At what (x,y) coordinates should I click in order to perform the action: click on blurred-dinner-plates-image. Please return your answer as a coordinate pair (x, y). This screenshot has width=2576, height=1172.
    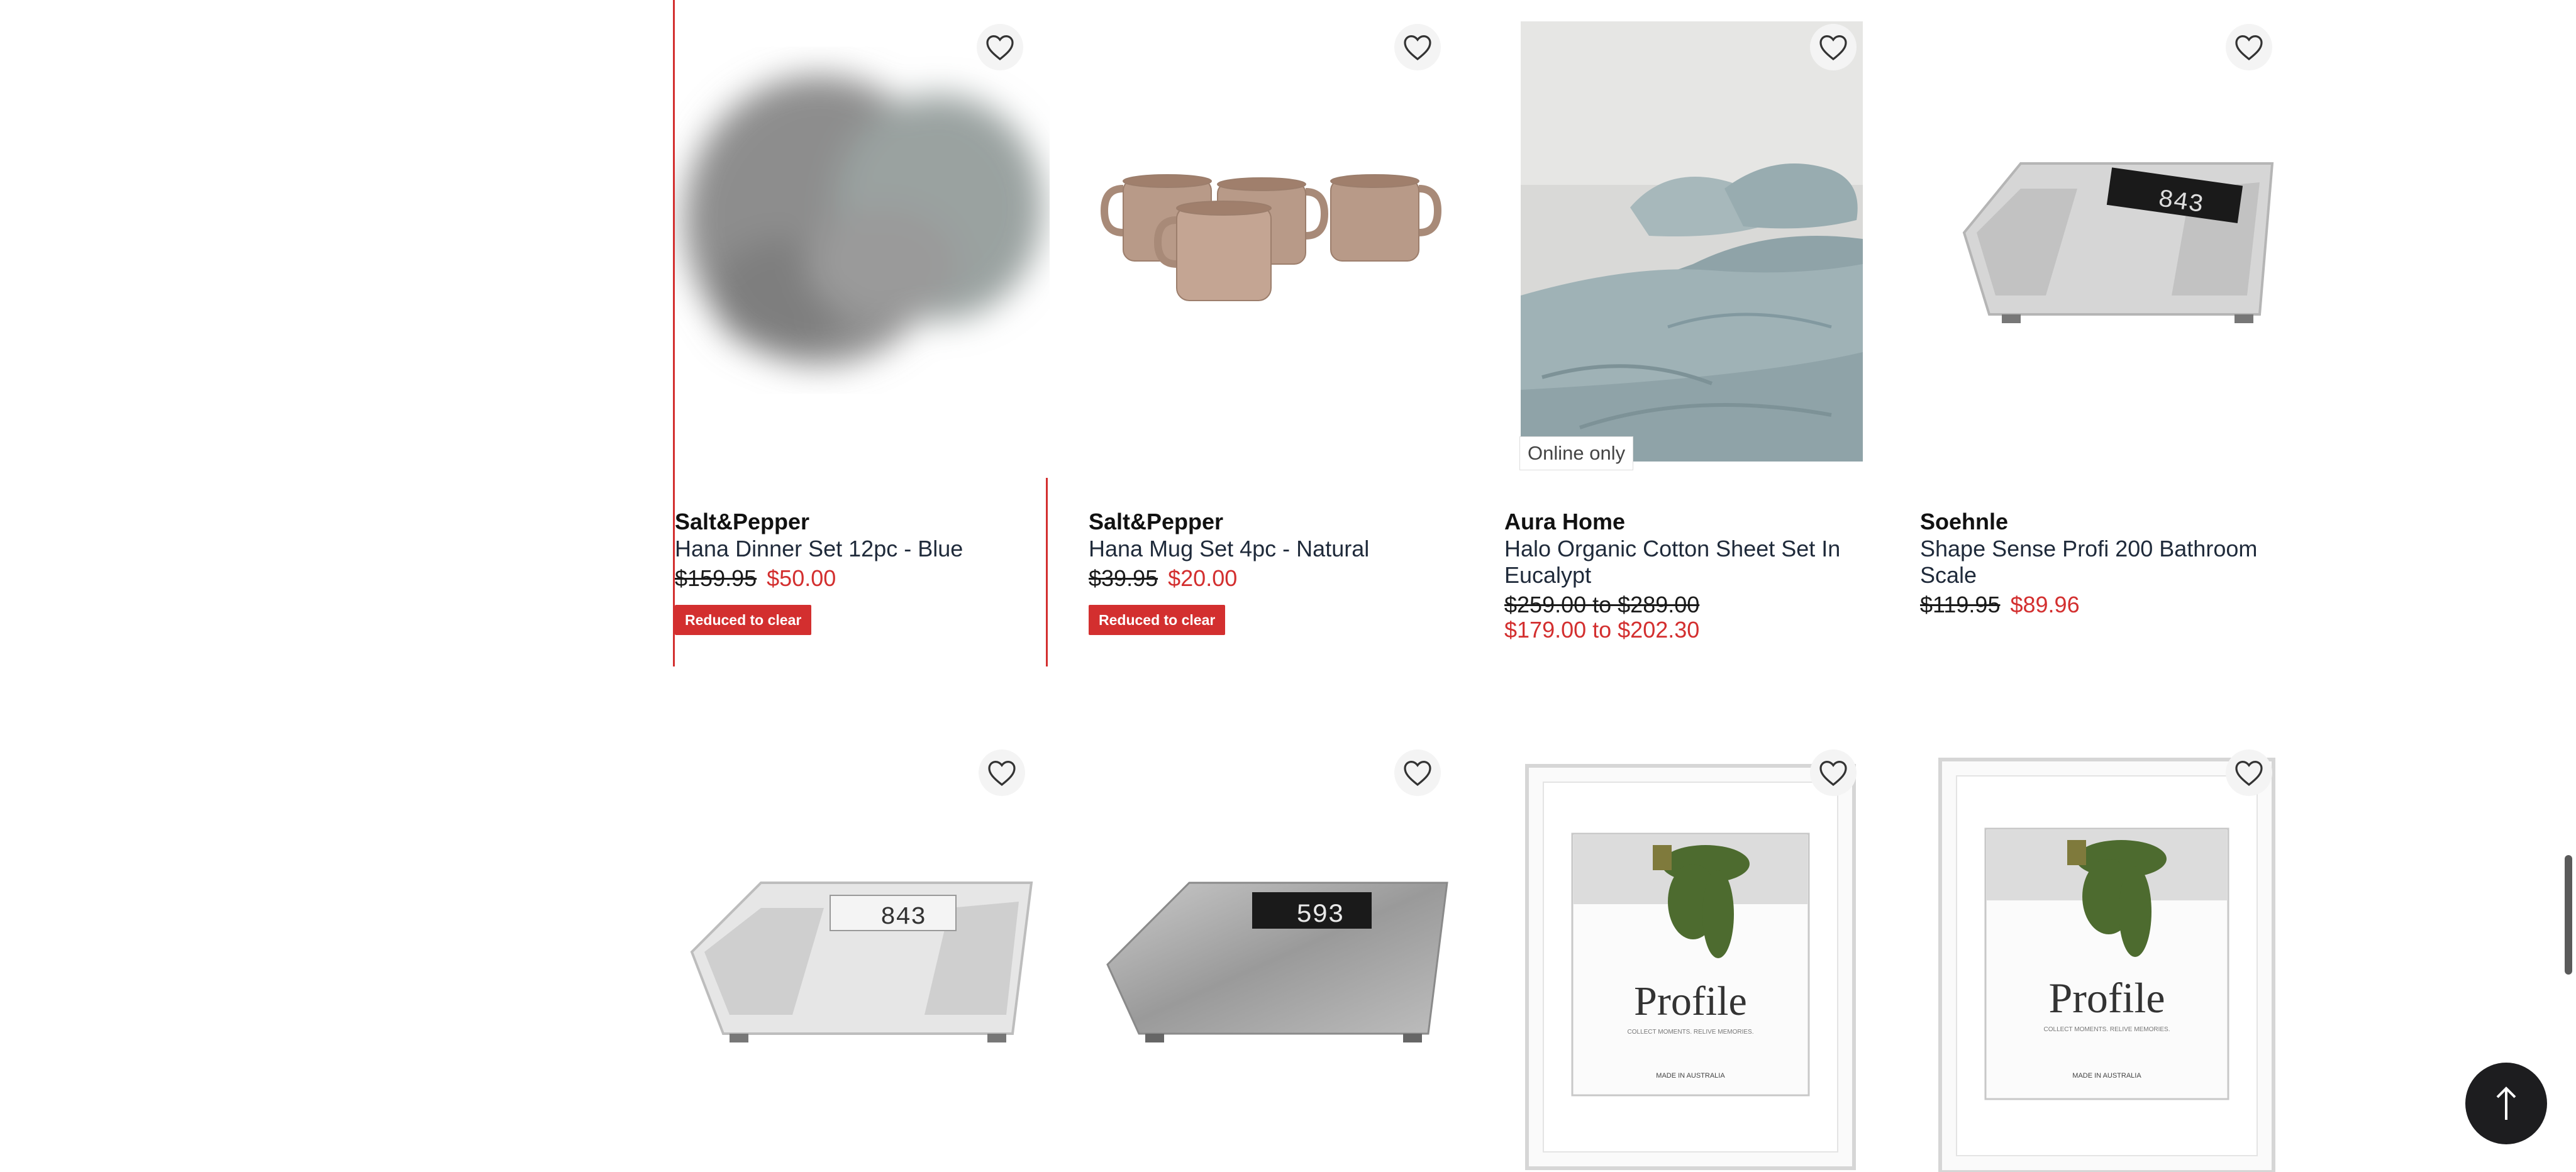
    Looking at the image, I should click on (862, 239).